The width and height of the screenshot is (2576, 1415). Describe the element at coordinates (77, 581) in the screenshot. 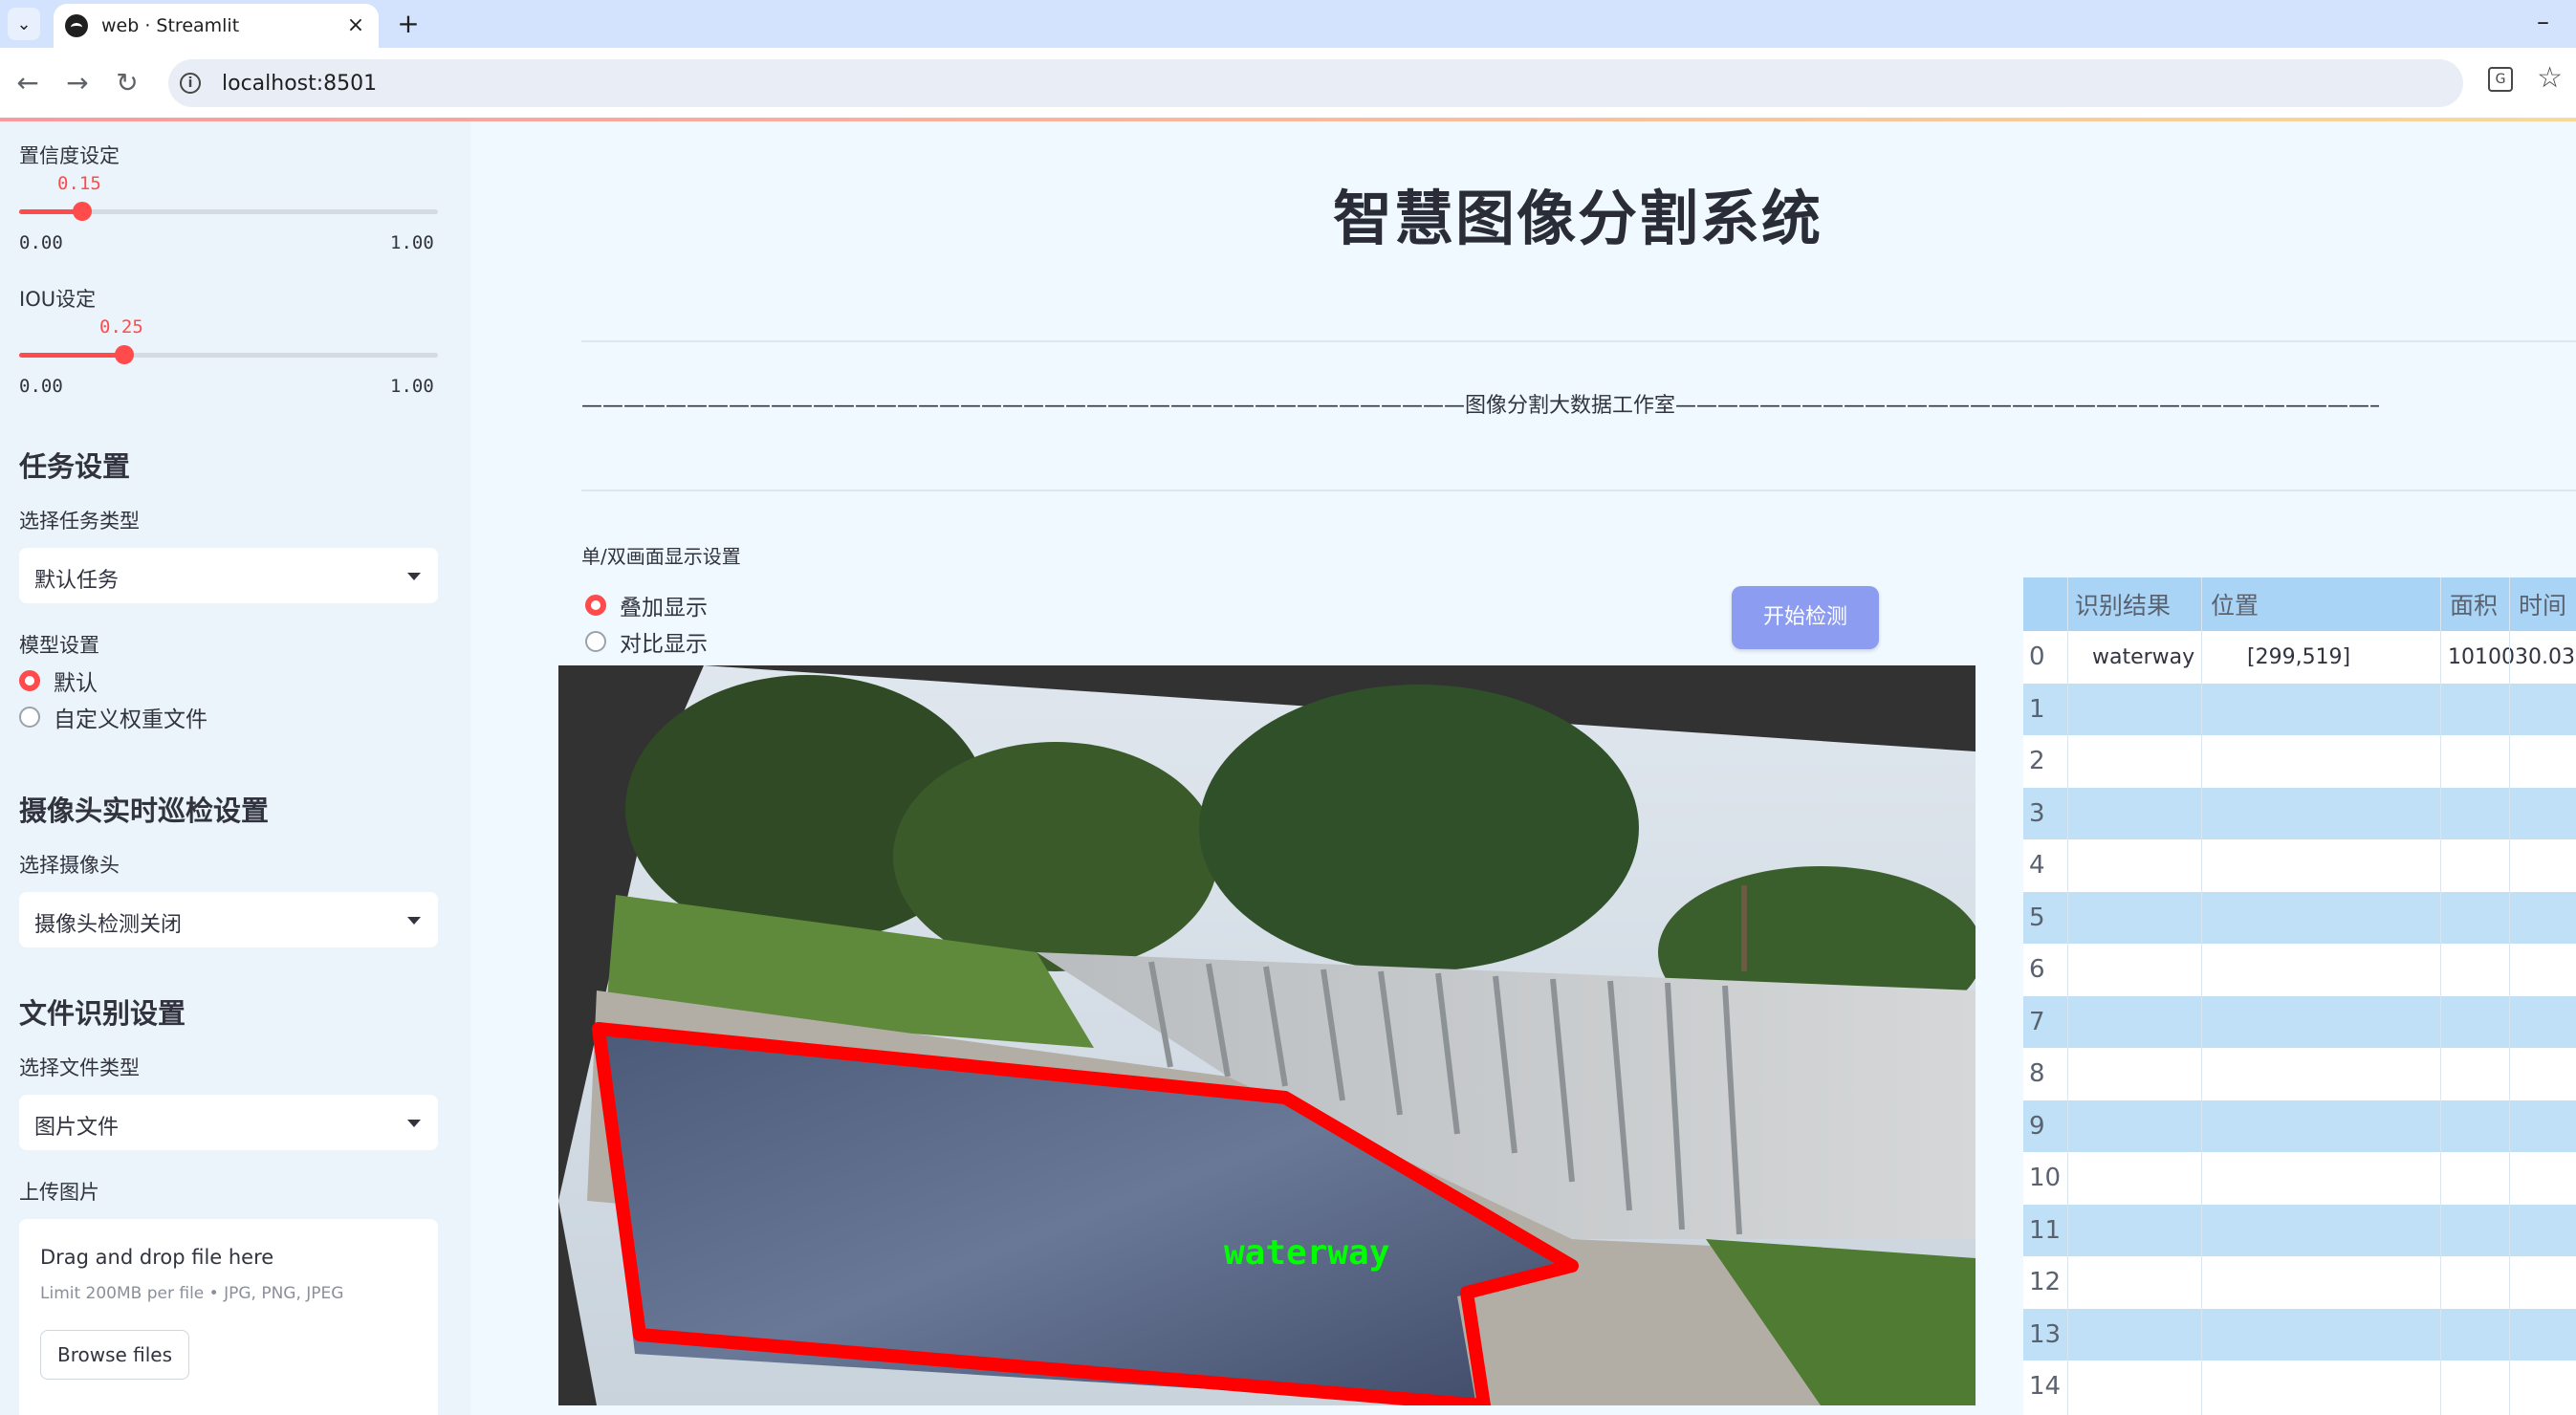

I see `task-type-value: 默认任务` at that location.